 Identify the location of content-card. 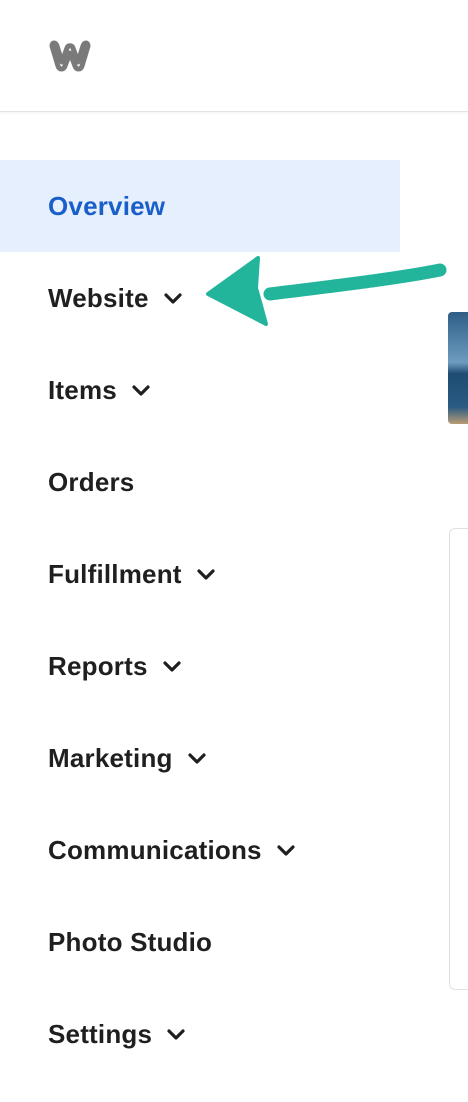
(458, 759).